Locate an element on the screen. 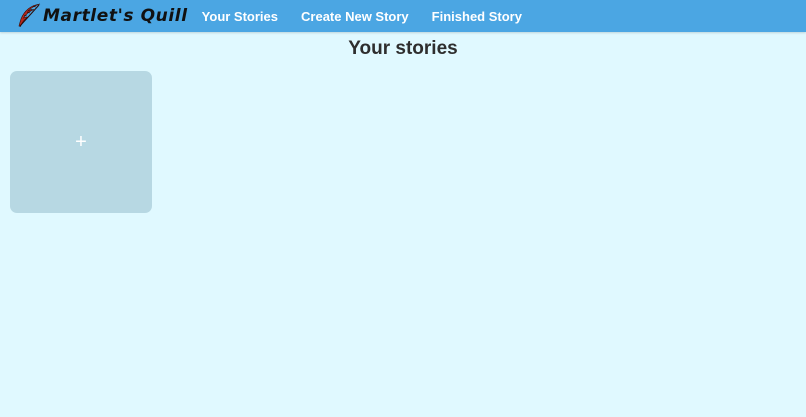  nav-link-your-stories: Your Stories is located at coordinates (240, 16).